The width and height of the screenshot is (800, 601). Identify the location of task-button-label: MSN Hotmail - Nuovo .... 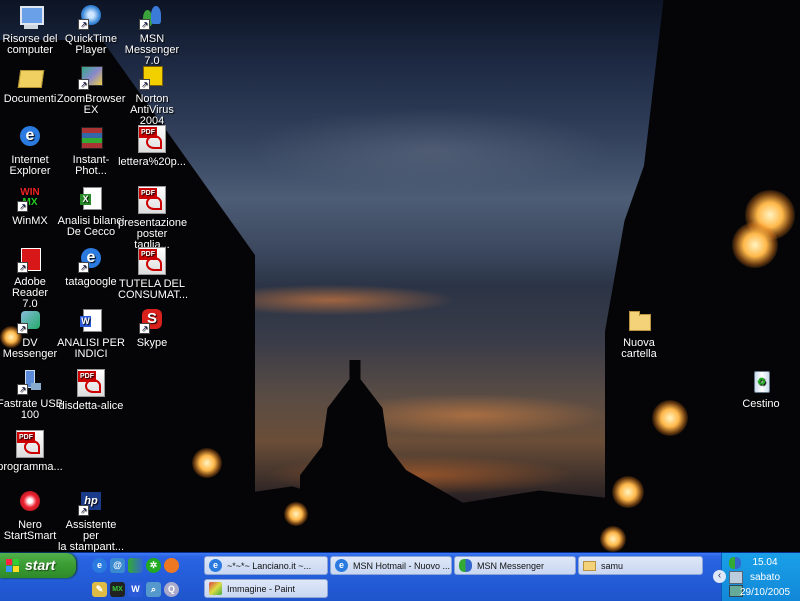
(402, 566).